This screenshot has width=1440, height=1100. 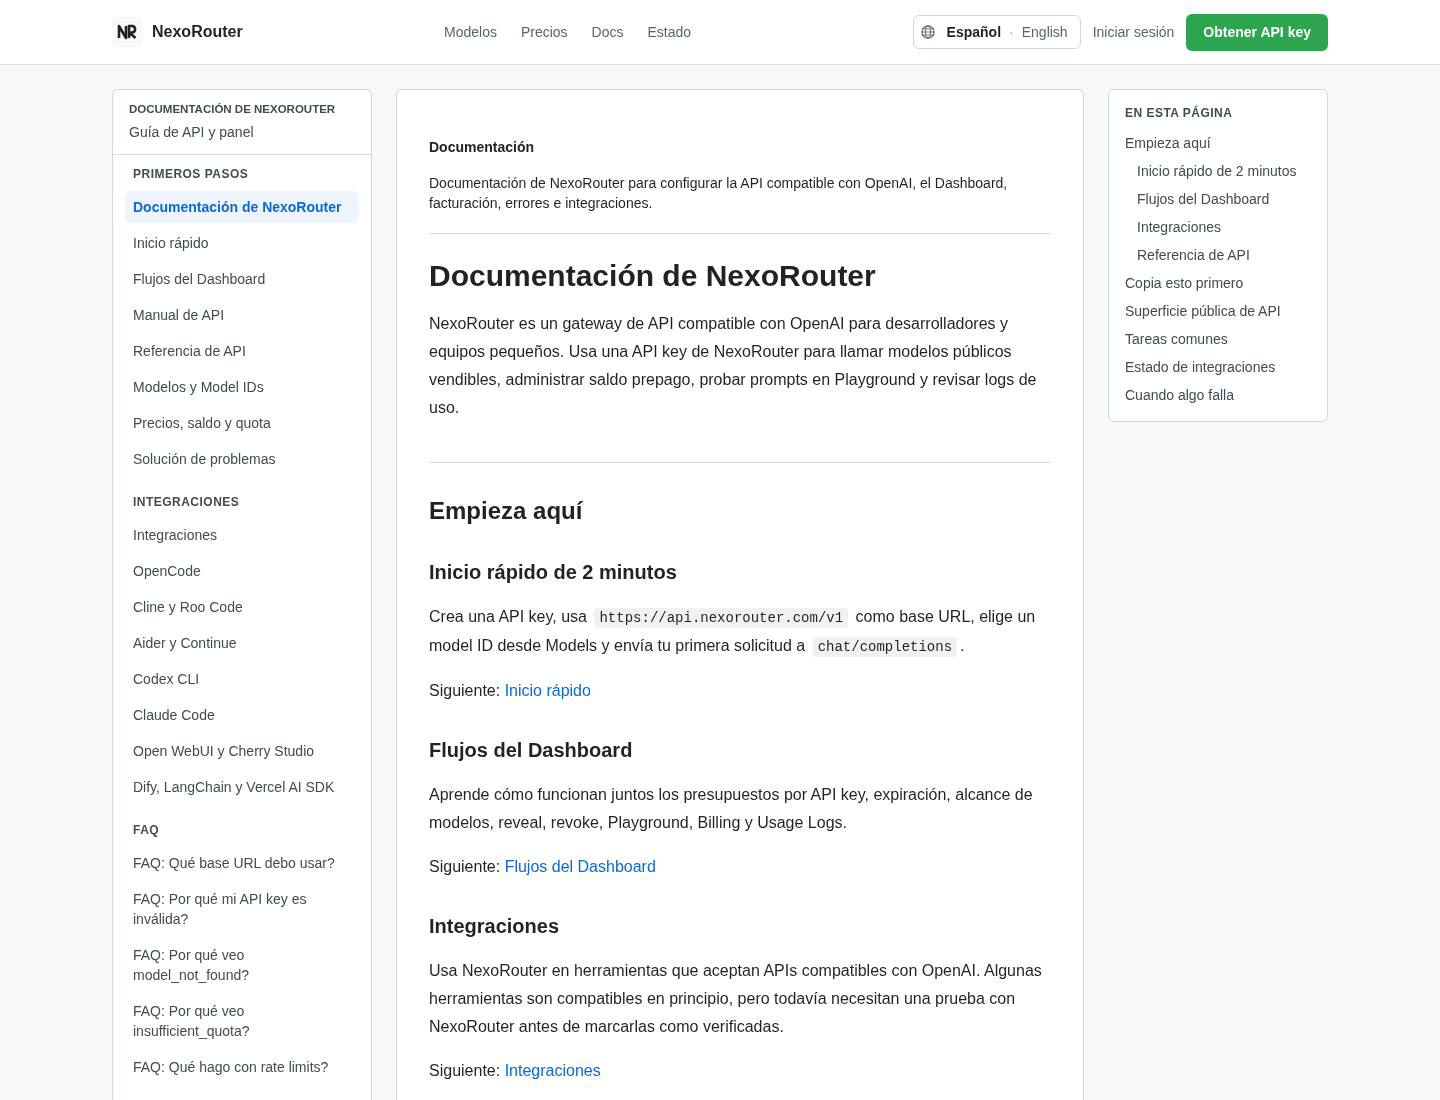 I want to click on toc-link: Empieza aquí, so click(x=1168, y=143).